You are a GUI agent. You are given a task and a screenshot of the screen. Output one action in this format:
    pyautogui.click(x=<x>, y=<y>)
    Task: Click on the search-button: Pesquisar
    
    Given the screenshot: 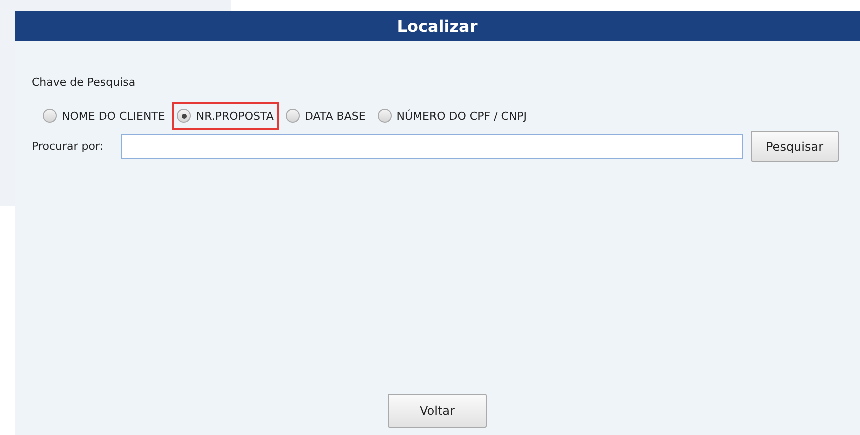 What is the action you would take?
    pyautogui.click(x=795, y=146)
    